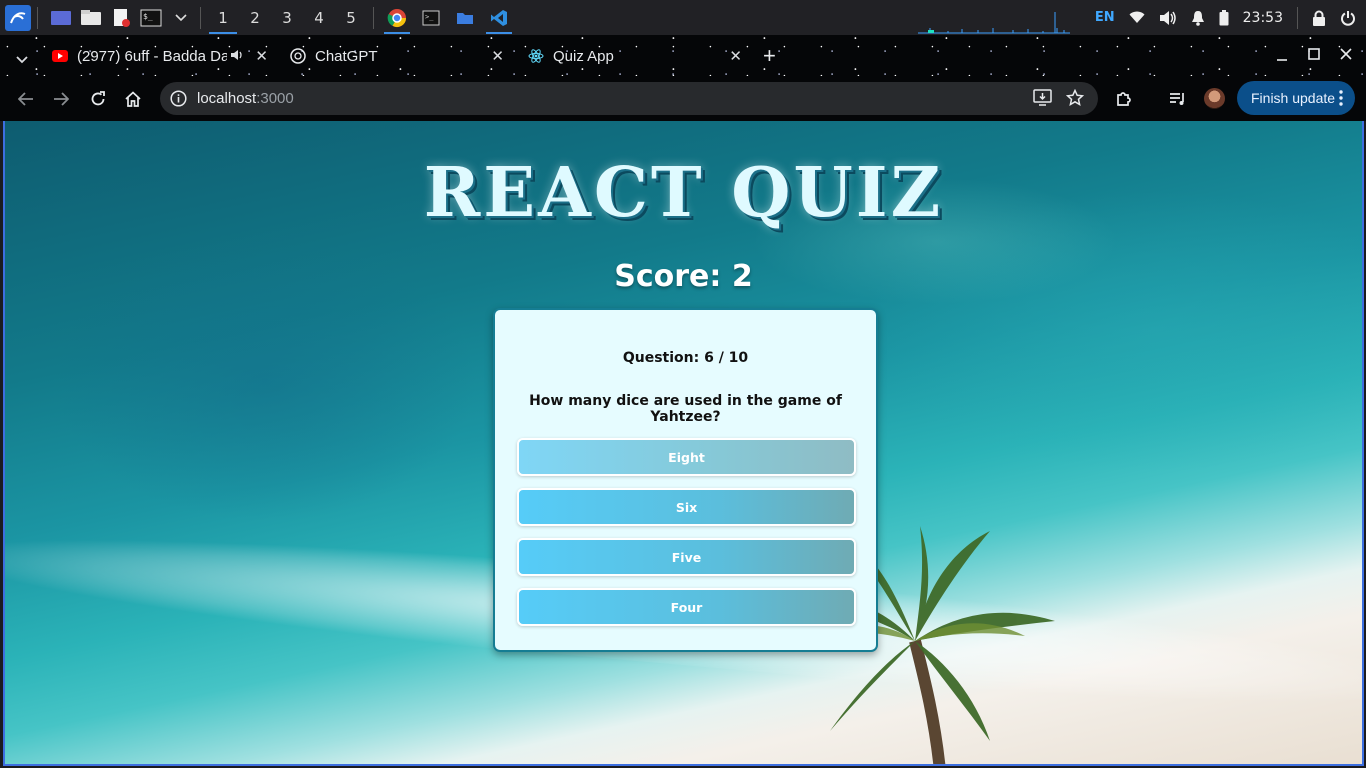  Describe the element at coordinates (683, 276) in the screenshot. I see `score-display: Score: 2` at that location.